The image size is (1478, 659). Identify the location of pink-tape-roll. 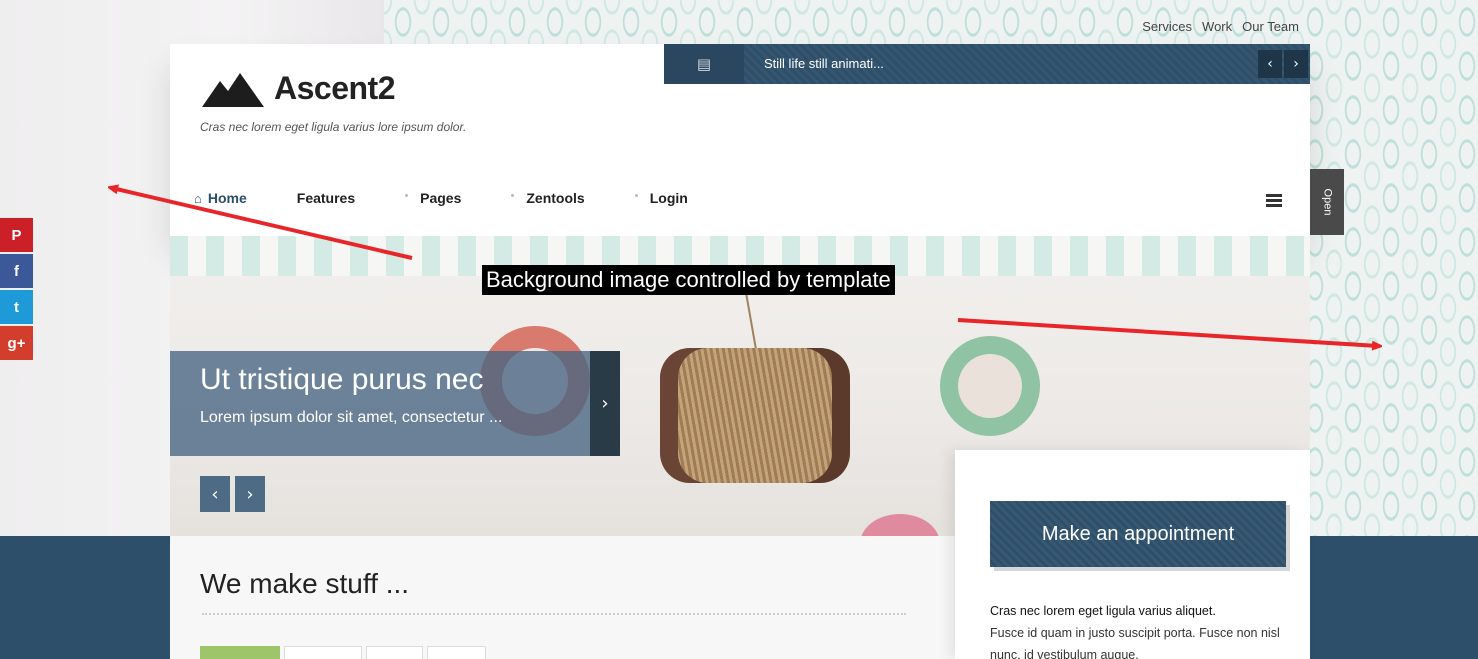
(900, 525).